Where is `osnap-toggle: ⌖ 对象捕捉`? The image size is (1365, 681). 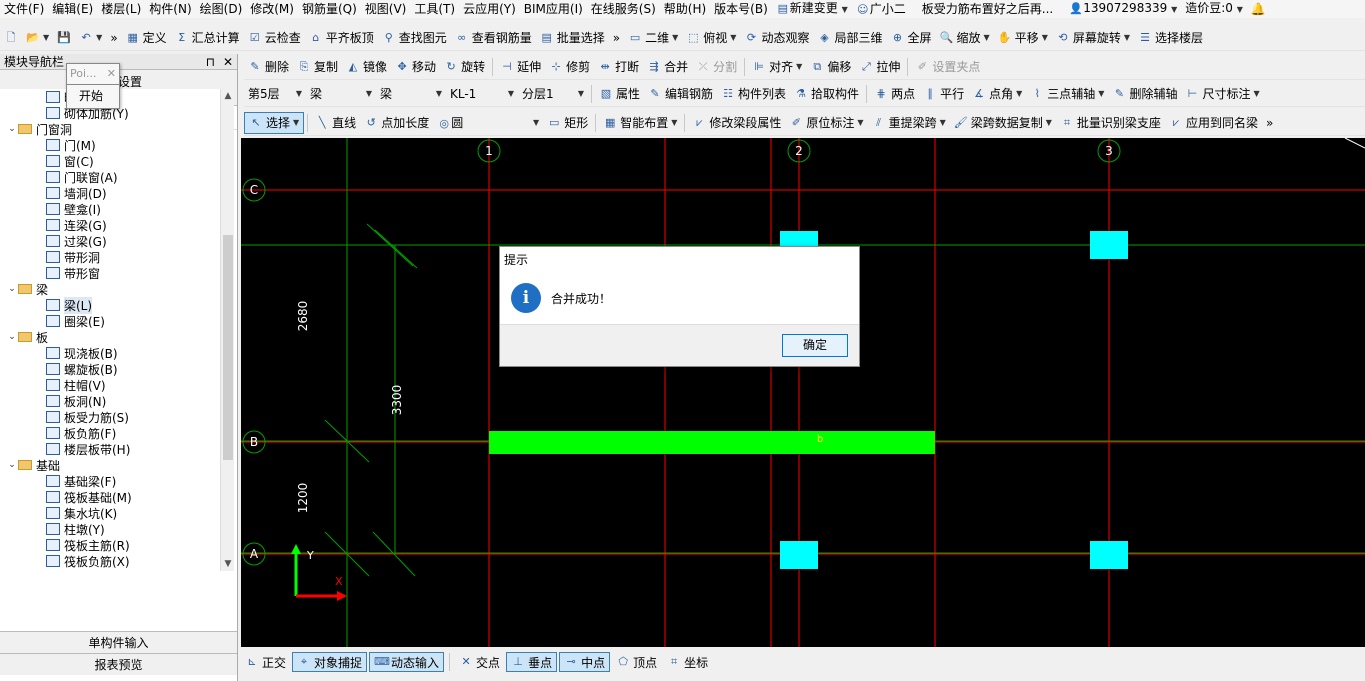 osnap-toggle: ⌖ 对象捕捉 is located at coordinates (330, 662).